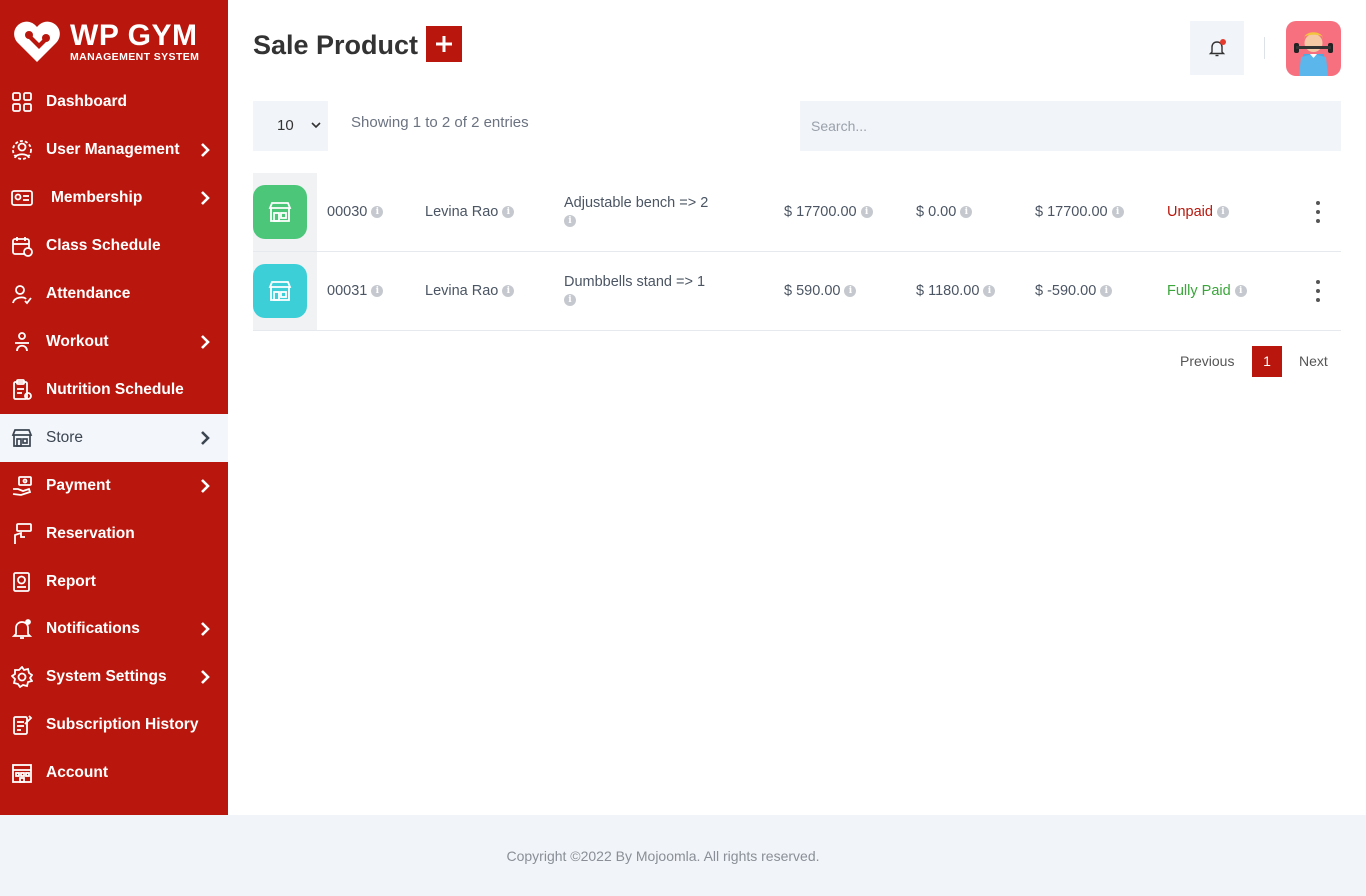  Describe the element at coordinates (316, 125) in the screenshot. I see `chevron-down-icon` at that location.